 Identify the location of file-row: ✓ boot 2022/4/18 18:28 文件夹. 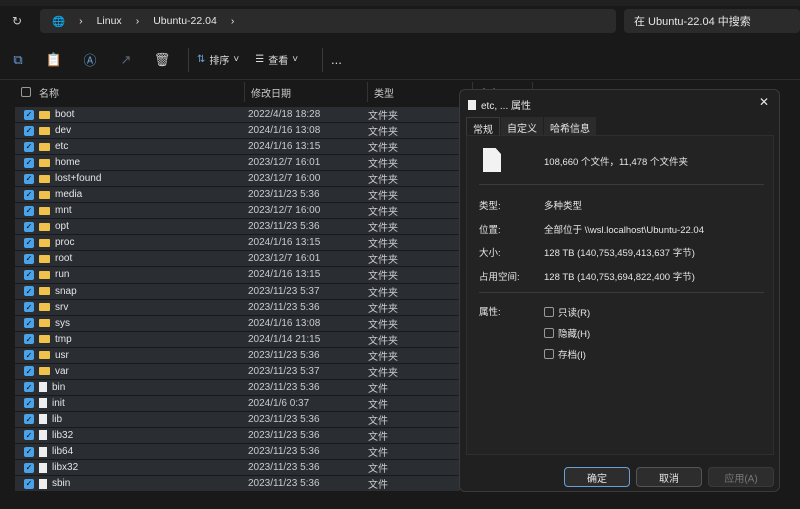
(237, 115).